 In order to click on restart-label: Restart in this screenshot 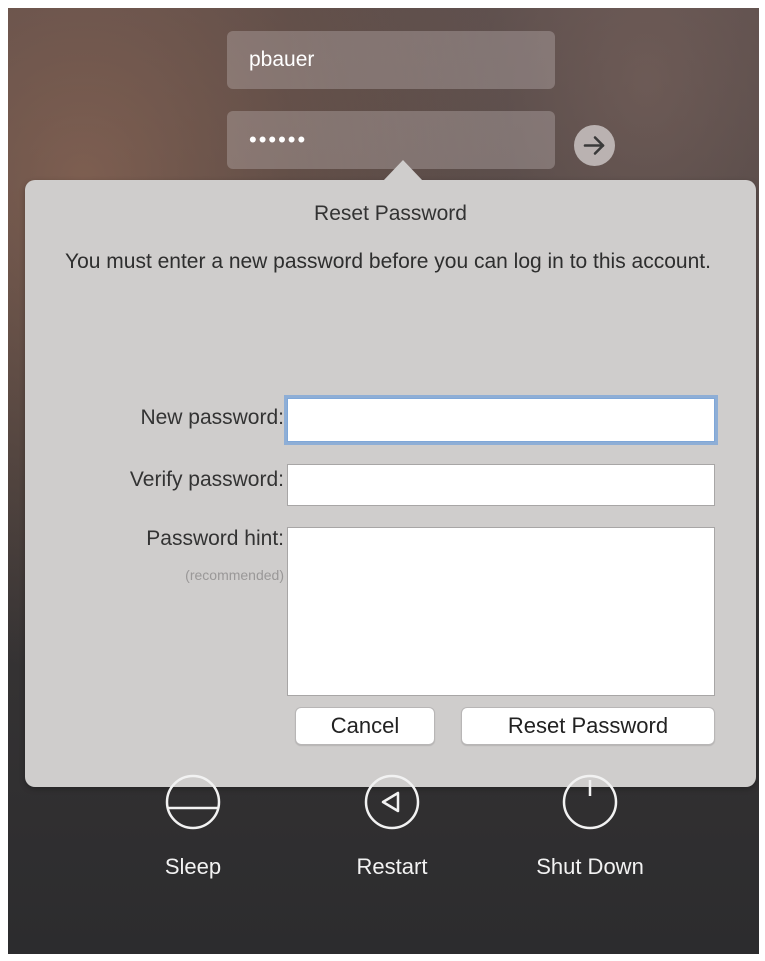, I will do `click(392, 867)`.